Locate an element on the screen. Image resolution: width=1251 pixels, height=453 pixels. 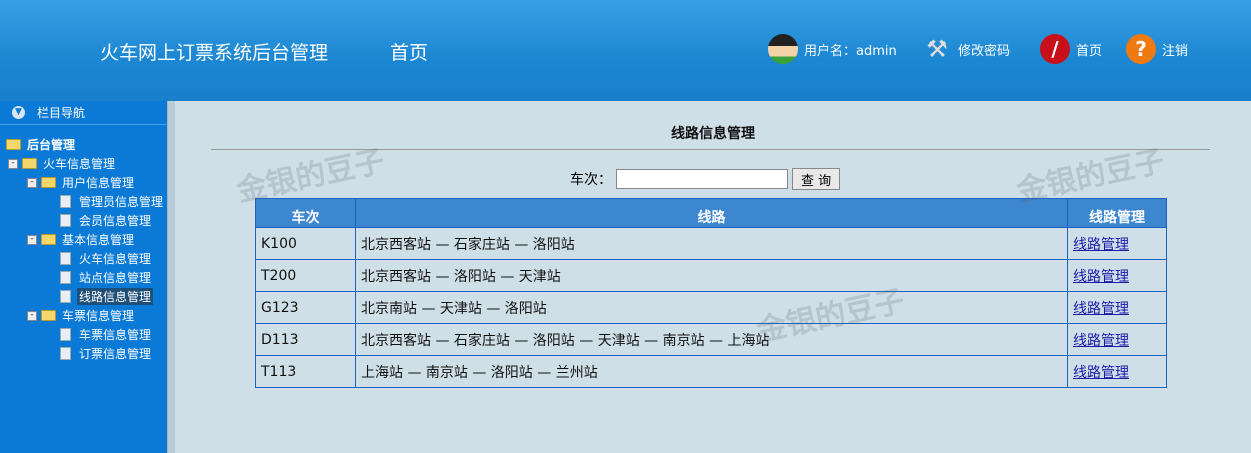
page-title: 线路信息管理 is located at coordinates (713, 134).